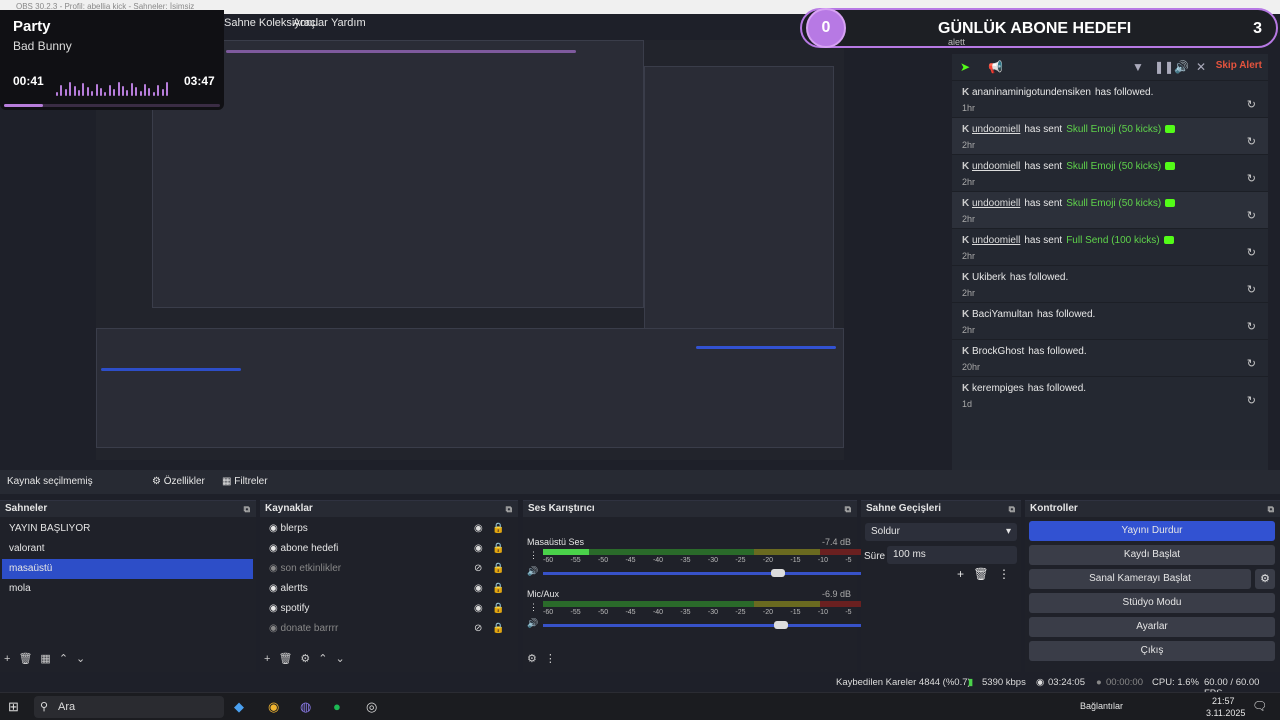 The image size is (1280, 720). What do you see at coordinates (384, 589) in the screenshot?
I see `source-item: ◉ alertts ◉ 🔒` at bounding box center [384, 589].